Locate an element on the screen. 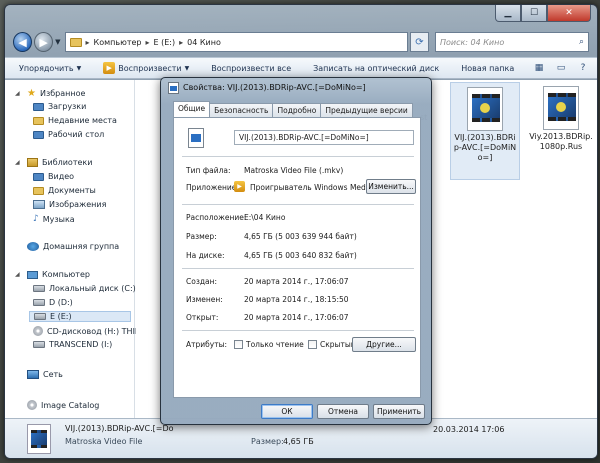  play-all-button: Воспроизвести все is located at coordinates (251, 68).